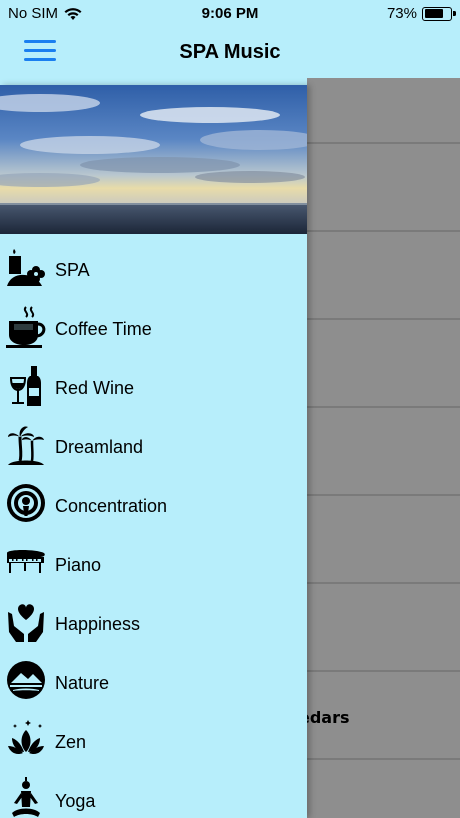  What do you see at coordinates (71, 742) in the screenshot?
I see `menu-item-label: Zen` at bounding box center [71, 742].